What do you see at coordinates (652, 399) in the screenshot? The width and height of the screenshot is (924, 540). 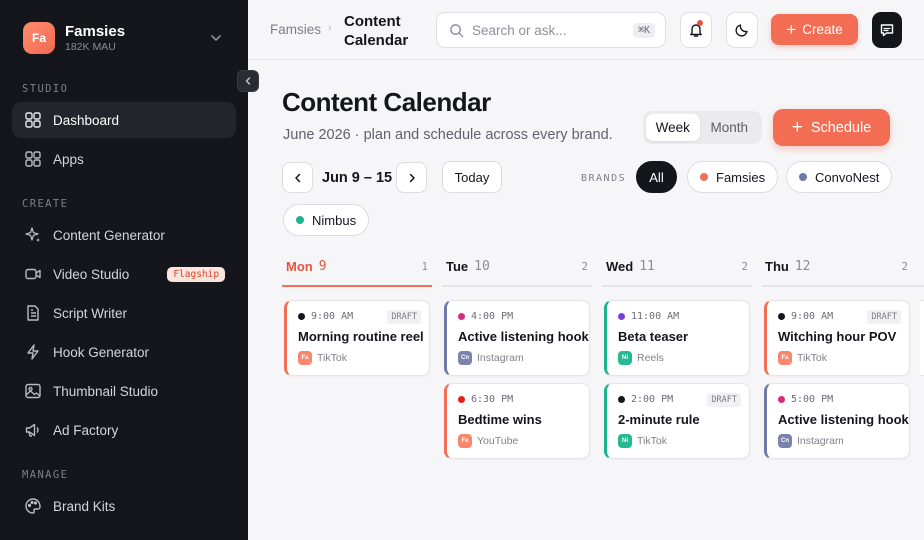 I see `event-time: 2:00 PM` at bounding box center [652, 399].